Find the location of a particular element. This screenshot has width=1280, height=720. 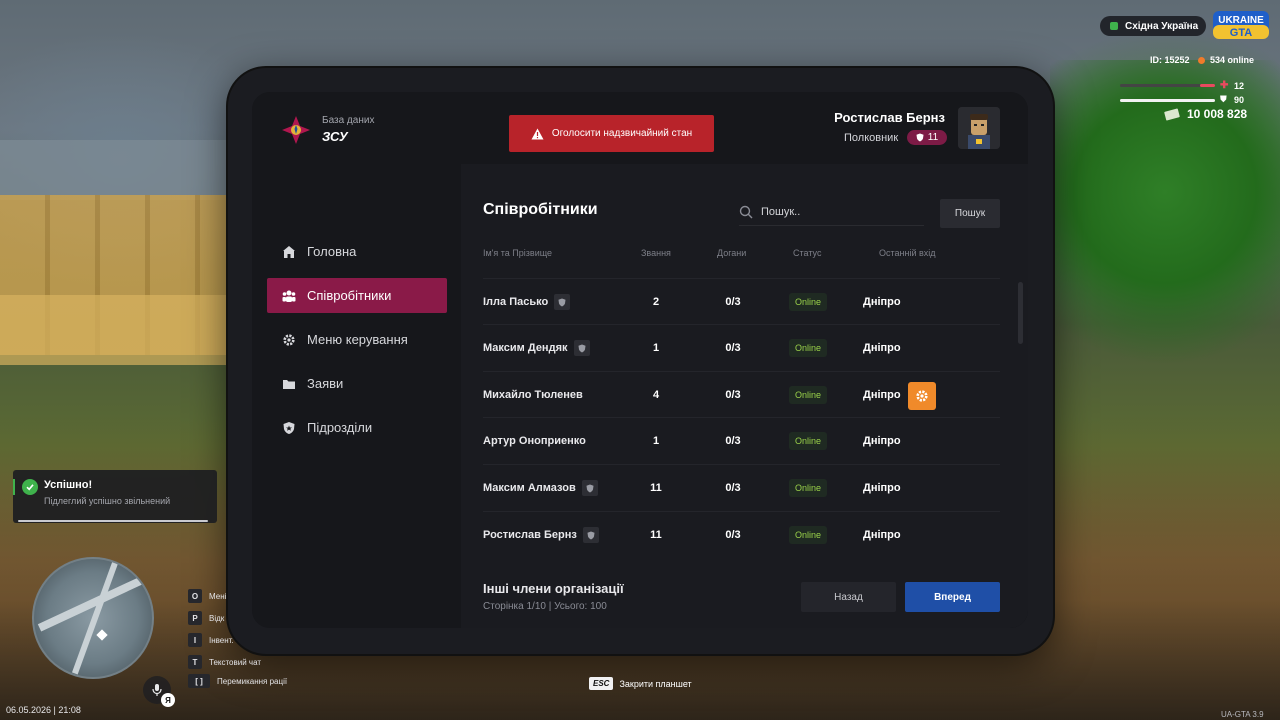

employee-name: Артур Оноприенко is located at coordinates (534, 441).